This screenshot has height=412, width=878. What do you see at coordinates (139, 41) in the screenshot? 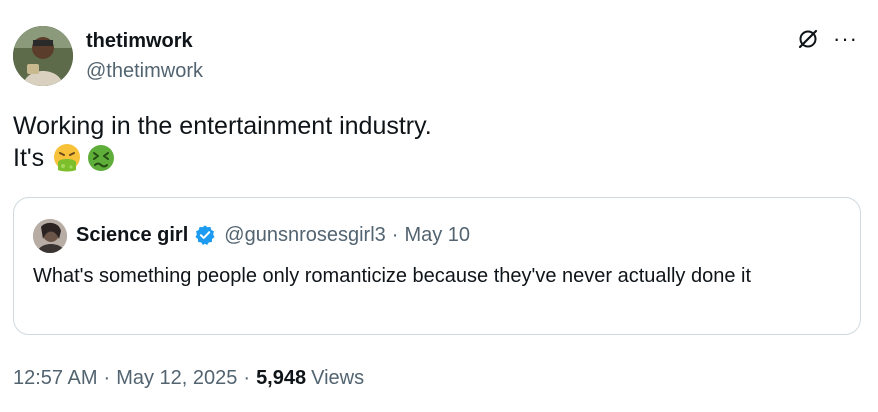
I see `author-name: thetimwork` at bounding box center [139, 41].